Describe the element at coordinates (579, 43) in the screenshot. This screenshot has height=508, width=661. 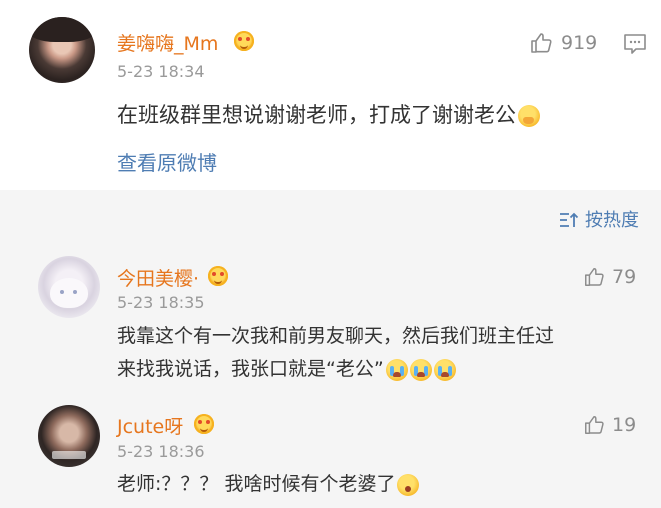
I see `like-count: 919` at that location.